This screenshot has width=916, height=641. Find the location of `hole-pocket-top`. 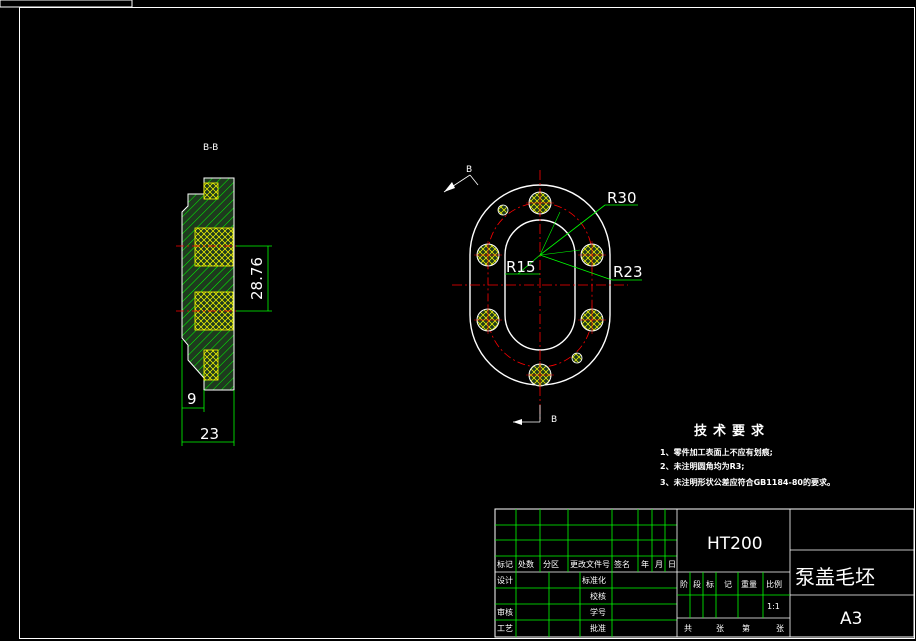

hole-pocket-top is located at coordinates (211, 191).